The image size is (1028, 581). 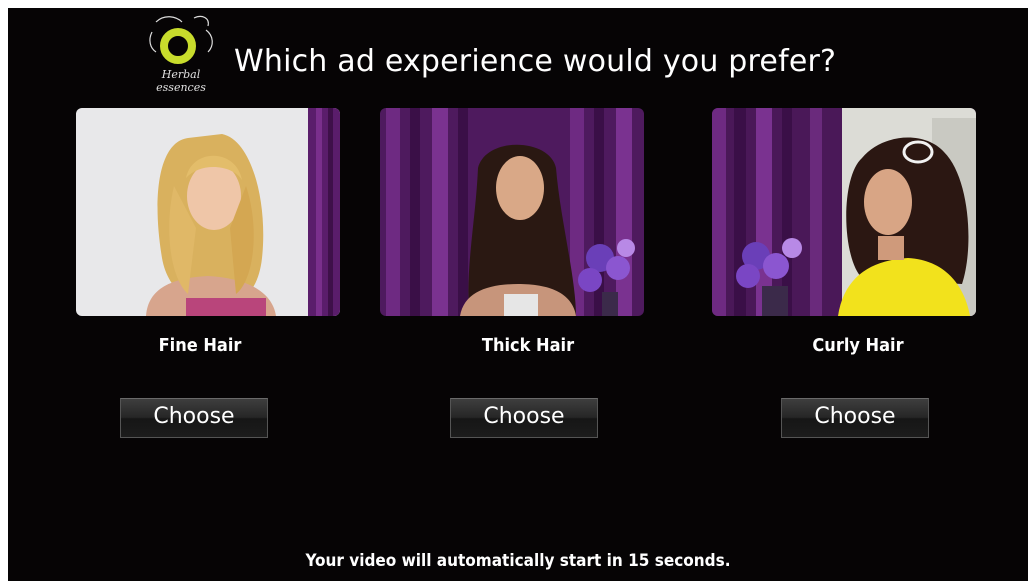 What do you see at coordinates (524, 418) in the screenshot?
I see `choose-thick-hair-button: Choose` at bounding box center [524, 418].